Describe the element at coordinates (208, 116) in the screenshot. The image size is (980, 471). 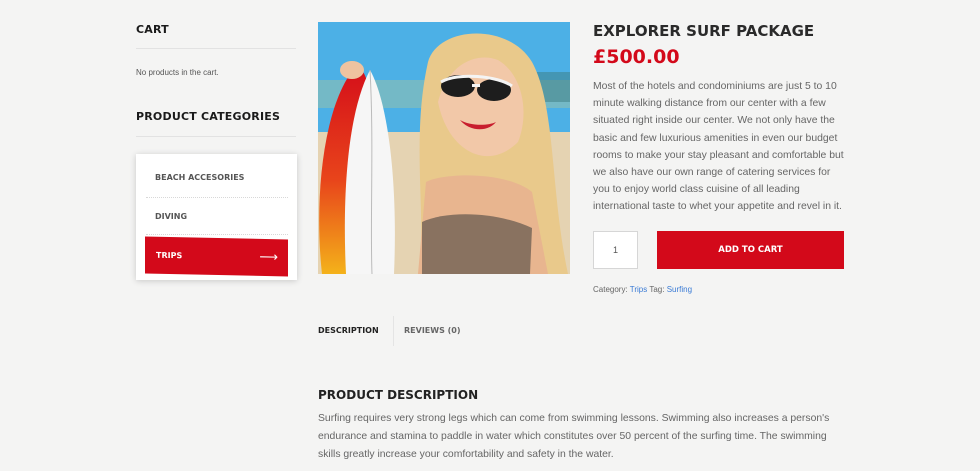
I see `product-categories-title: PRODUCT CATEGORIES` at that location.